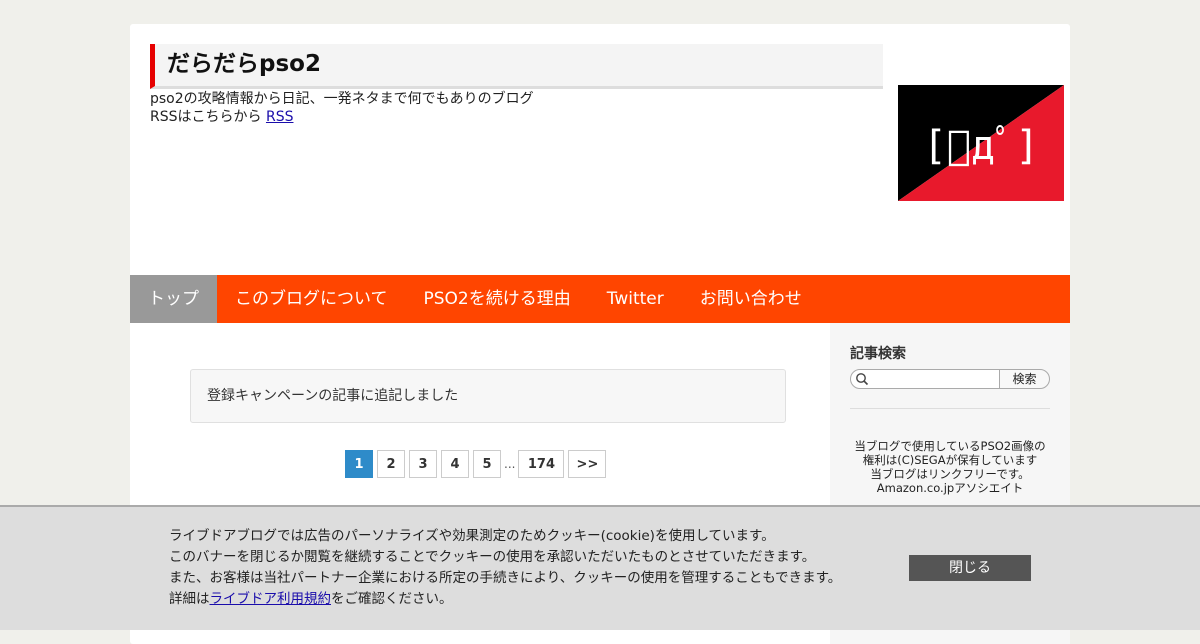 The image size is (1200, 644). What do you see at coordinates (950, 488) in the screenshot?
I see `sidebar-info-line: Amazon.co.jpアソシエイト` at bounding box center [950, 488].